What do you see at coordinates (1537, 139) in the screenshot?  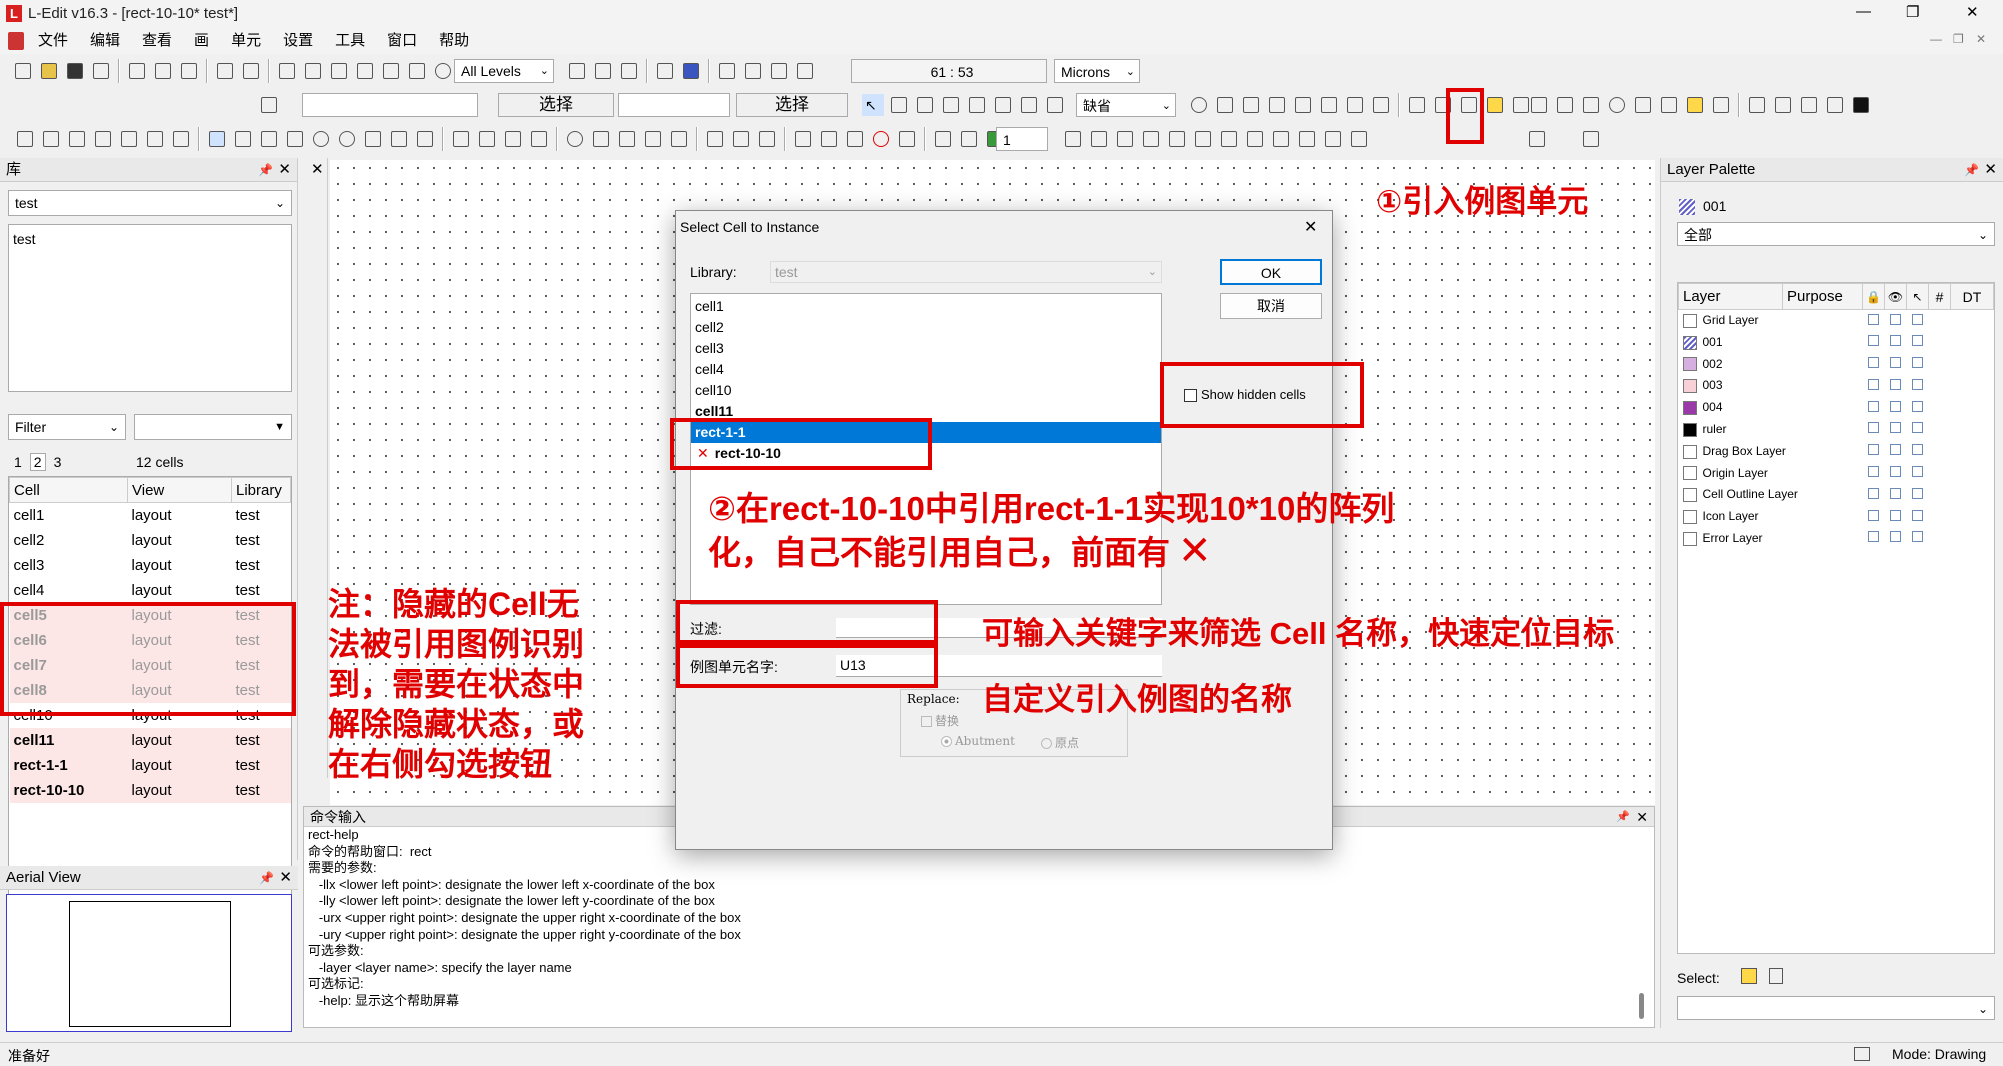 I see `probe-icon` at bounding box center [1537, 139].